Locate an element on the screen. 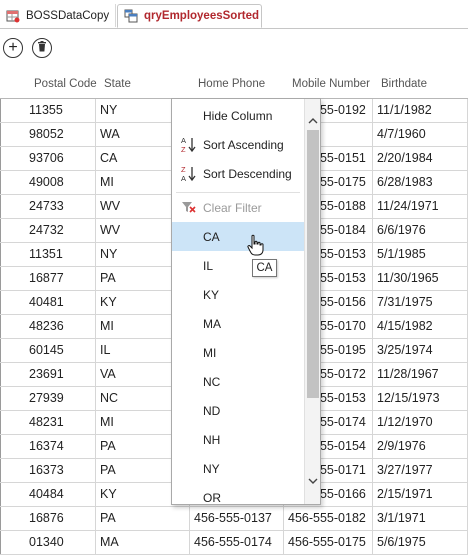 Image resolution: width=468 pixels, height=555 pixels. filter-value-label: OR is located at coordinates (212, 497).